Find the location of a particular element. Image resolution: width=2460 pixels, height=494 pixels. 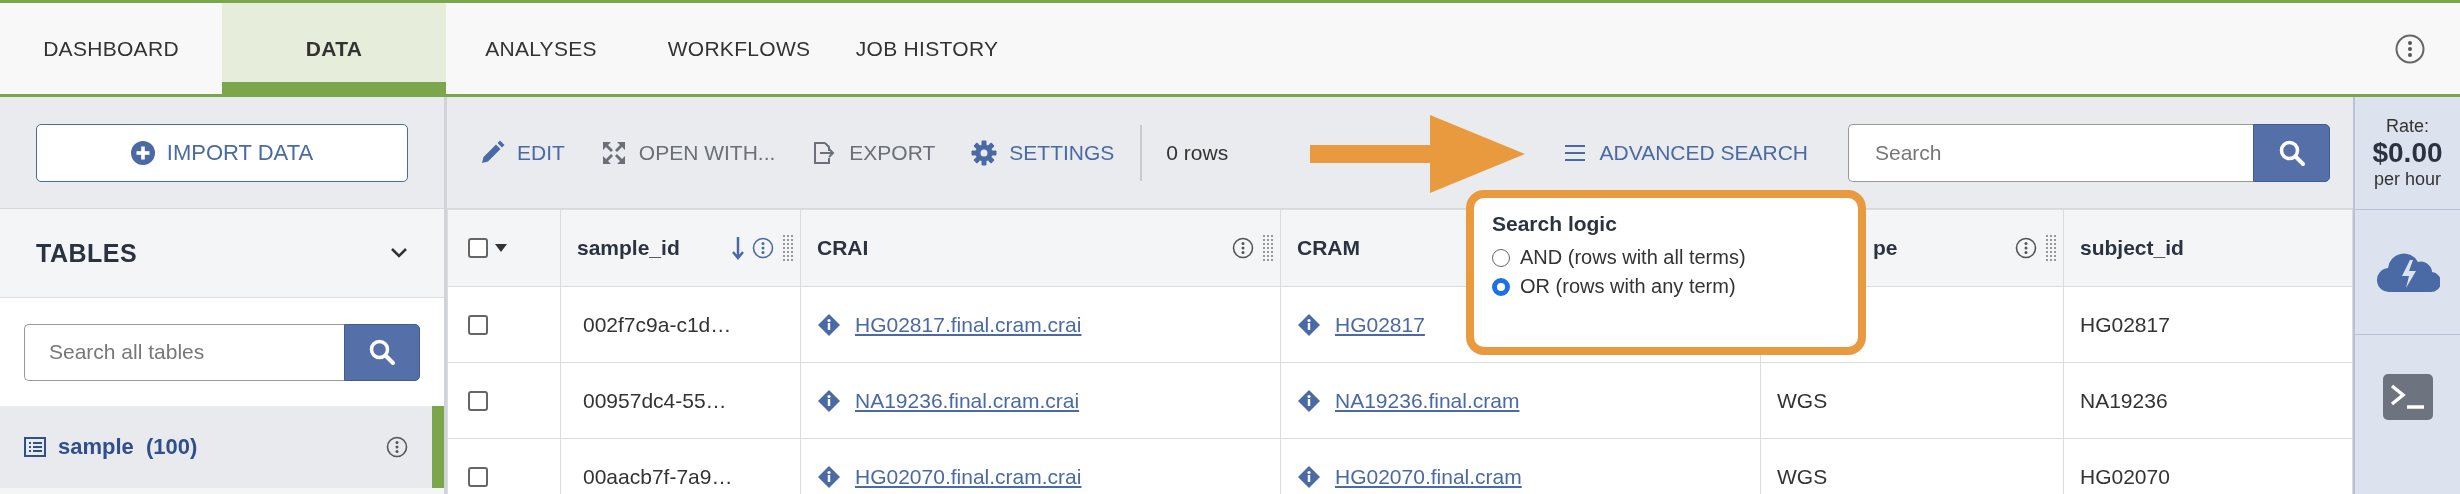

column-header: sample_id is located at coordinates (628, 248).